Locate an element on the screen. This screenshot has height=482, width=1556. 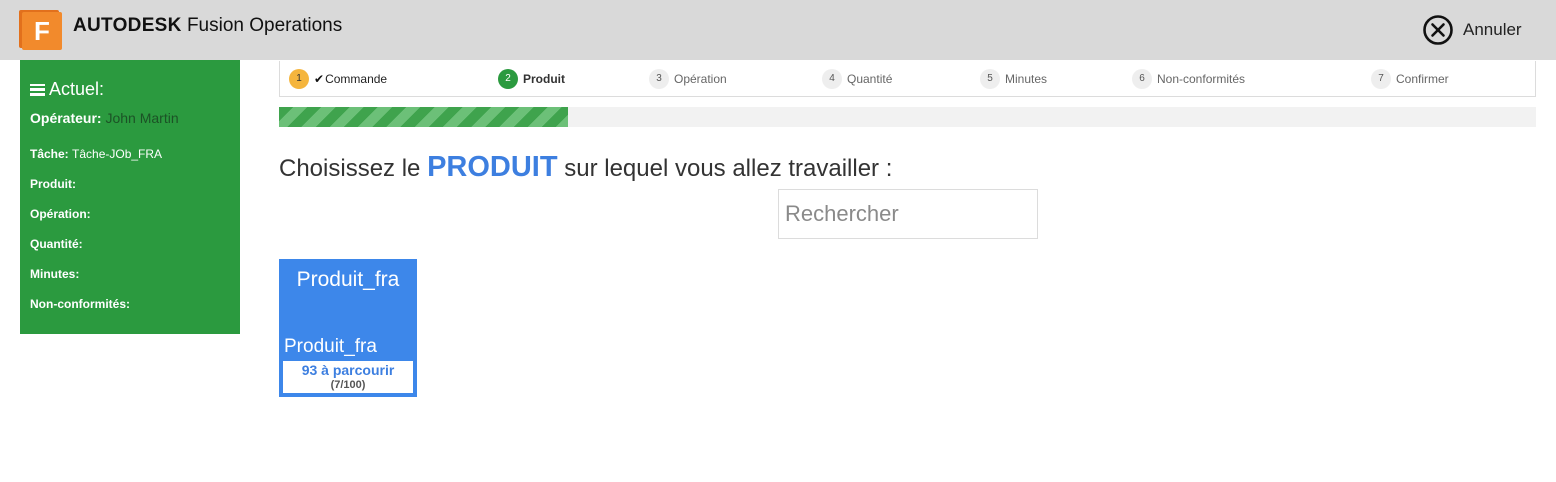
step-number: 6 is located at coordinates (1142, 79).